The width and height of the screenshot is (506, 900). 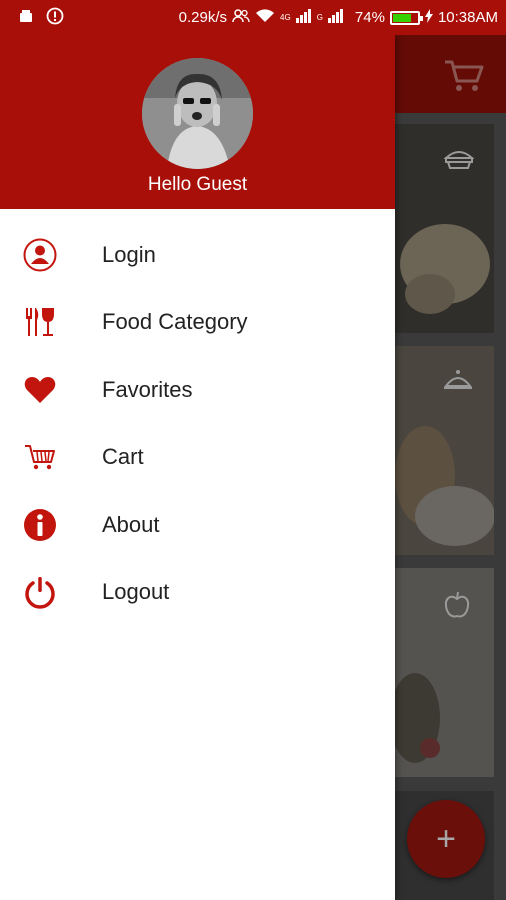 What do you see at coordinates (175, 322) in the screenshot?
I see `menu-item-label: Food Category` at bounding box center [175, 322].